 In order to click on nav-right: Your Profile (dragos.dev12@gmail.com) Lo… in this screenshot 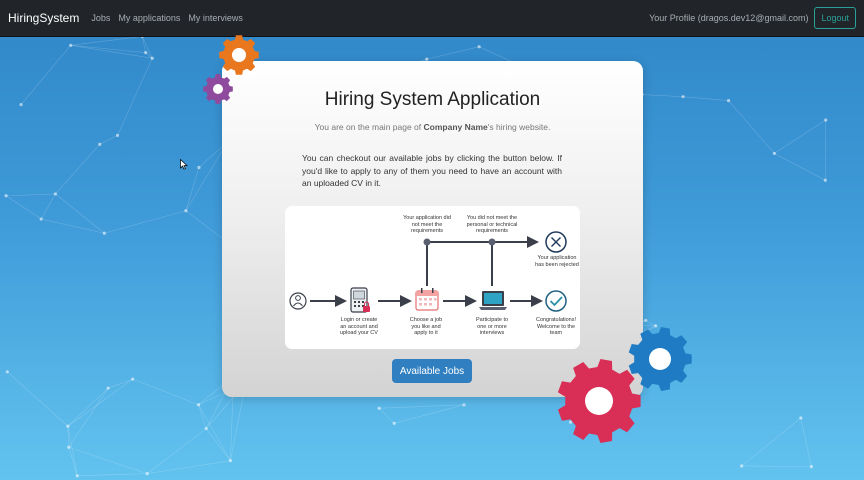, I will do `click(752, 18)`.